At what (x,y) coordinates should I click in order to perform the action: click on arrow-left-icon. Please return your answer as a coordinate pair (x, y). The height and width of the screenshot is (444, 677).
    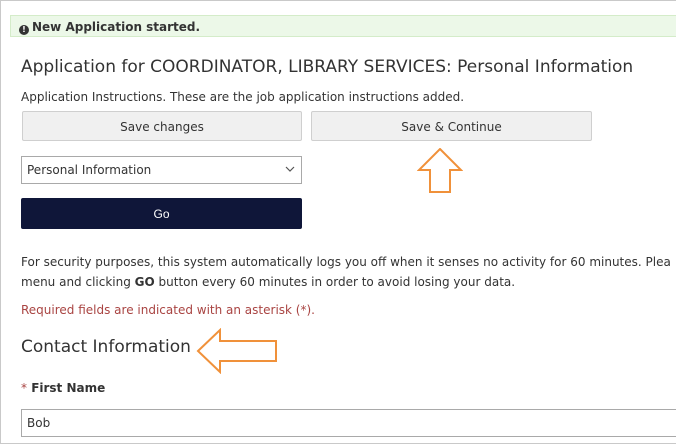
    Looking at the image, I should click on (236, 351).